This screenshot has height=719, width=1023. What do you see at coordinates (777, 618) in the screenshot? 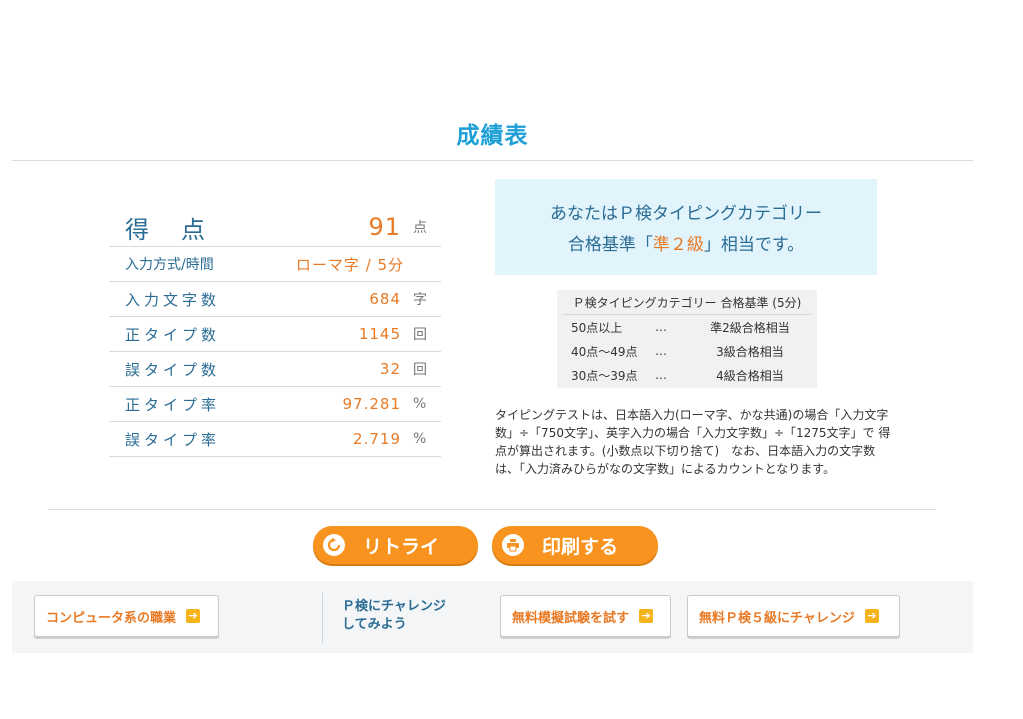
I see `level5-label: 無料Ｐ検５級にチャレンジ` at bounding box center [777, 618].